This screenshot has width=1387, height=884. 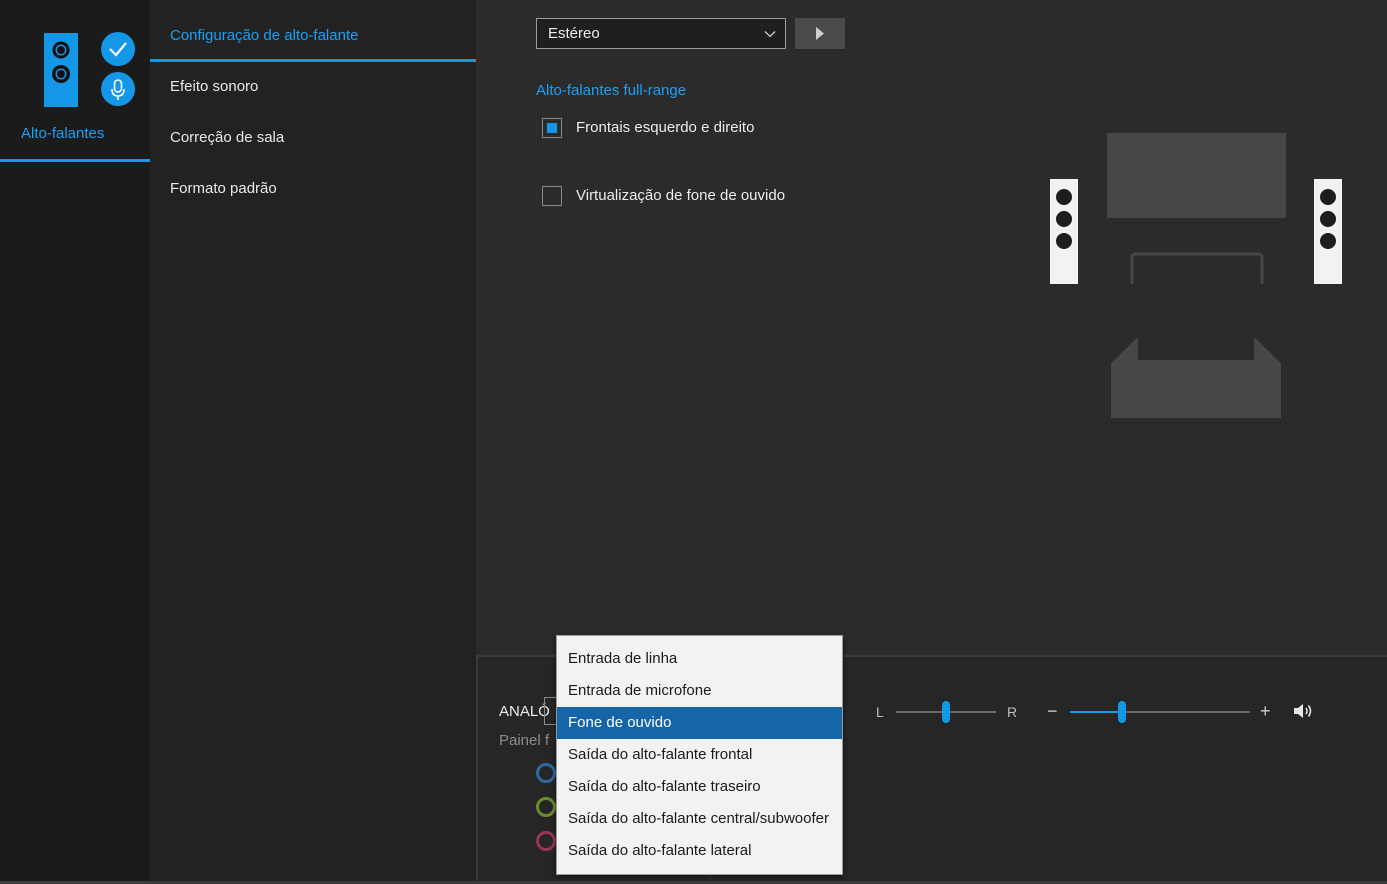 What do you see at coordinates (574, 33) in the screenshot?
I see `speaker-mode-value: Estéreo` at bounding box center [574, 33].